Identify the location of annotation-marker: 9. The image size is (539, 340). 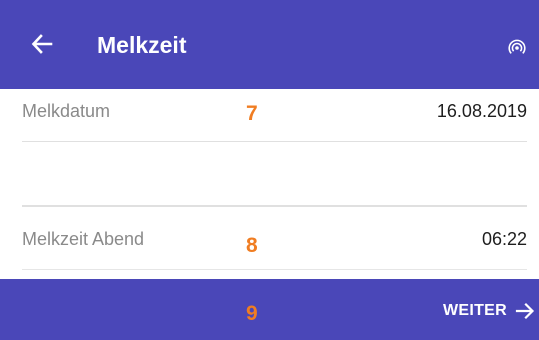
(252, 313).